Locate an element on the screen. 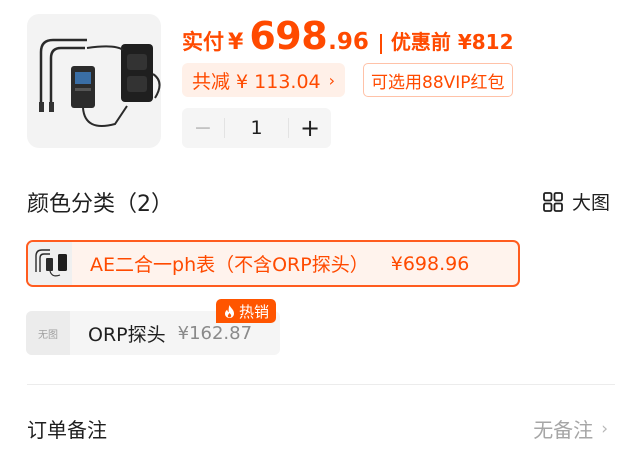 The width and height of the screenshot is (642, 454). increment-button: + is located at coordinates (310, 128).